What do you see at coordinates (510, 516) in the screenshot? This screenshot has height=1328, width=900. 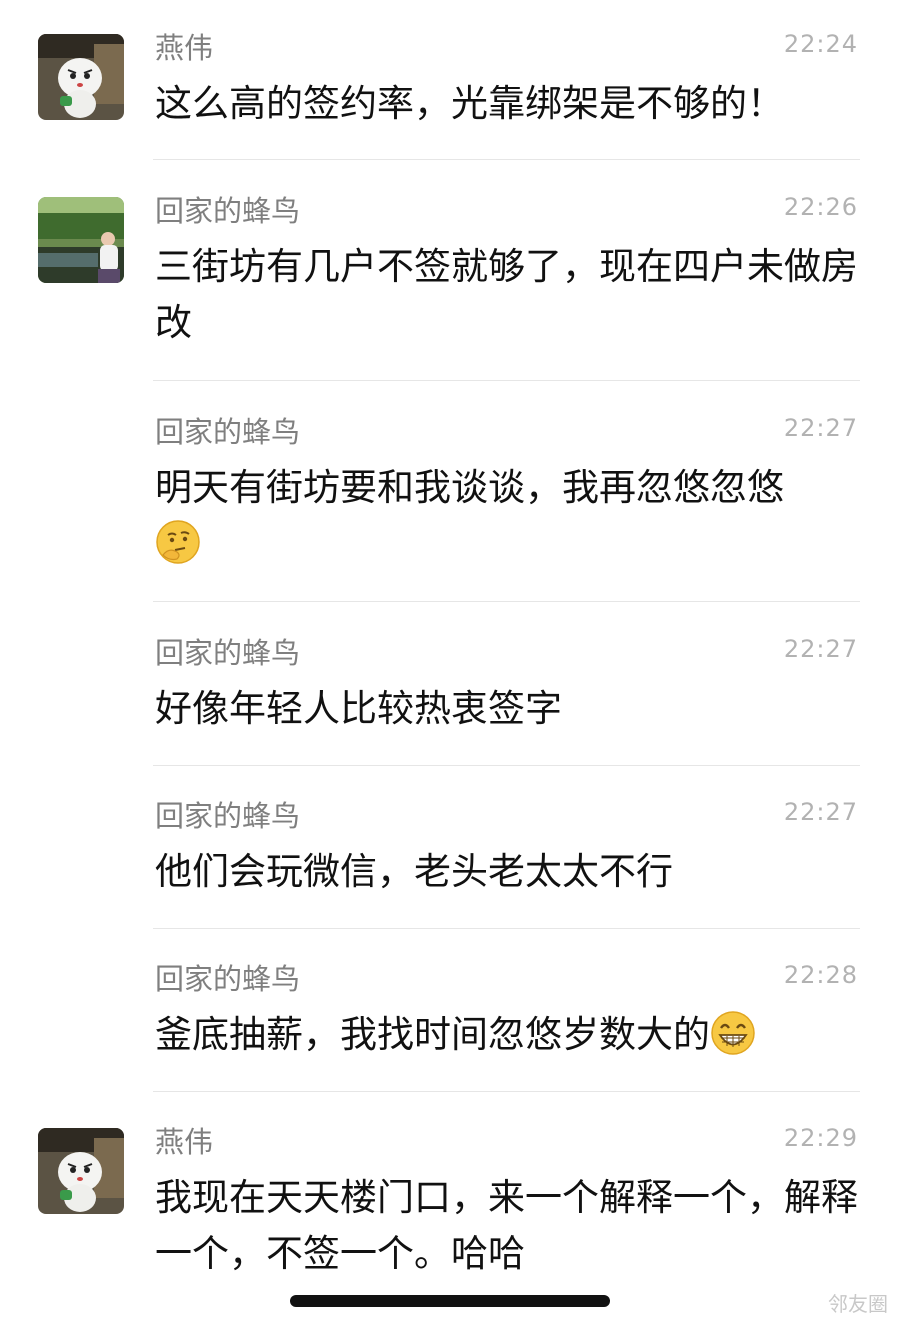 I see `message-text: 明天有街坊要和我谈谈，我再忽悠忽悠` at bounding box center [510, 516].